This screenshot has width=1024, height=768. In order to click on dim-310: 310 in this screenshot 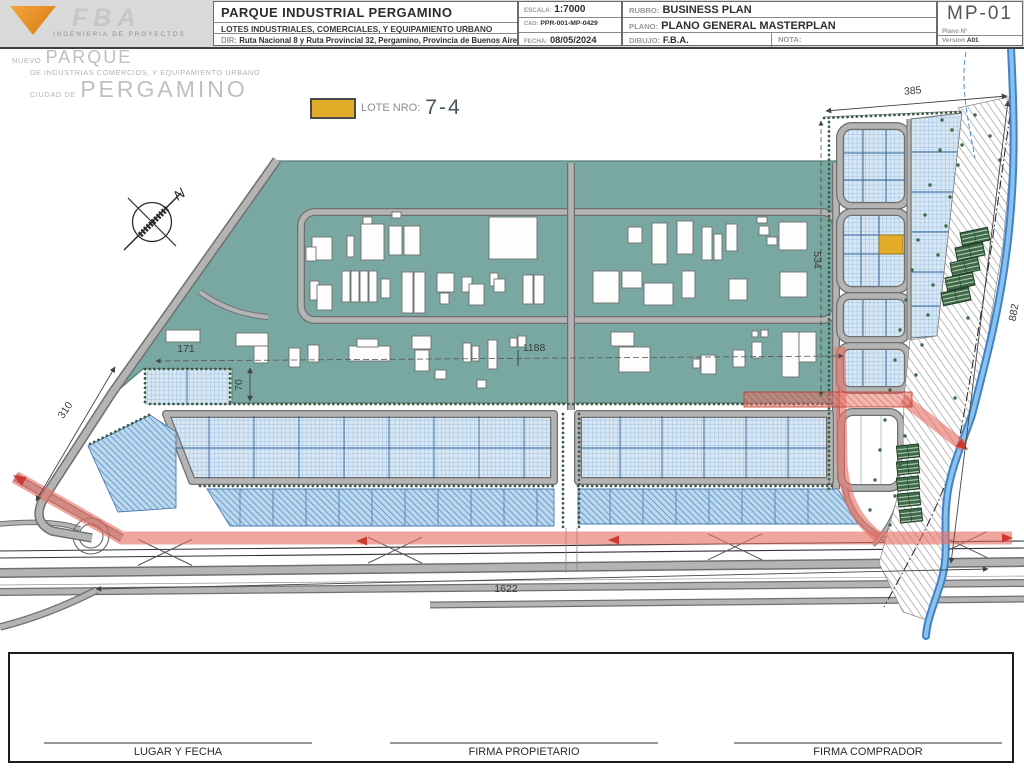, I will do `click(66, 410)`.